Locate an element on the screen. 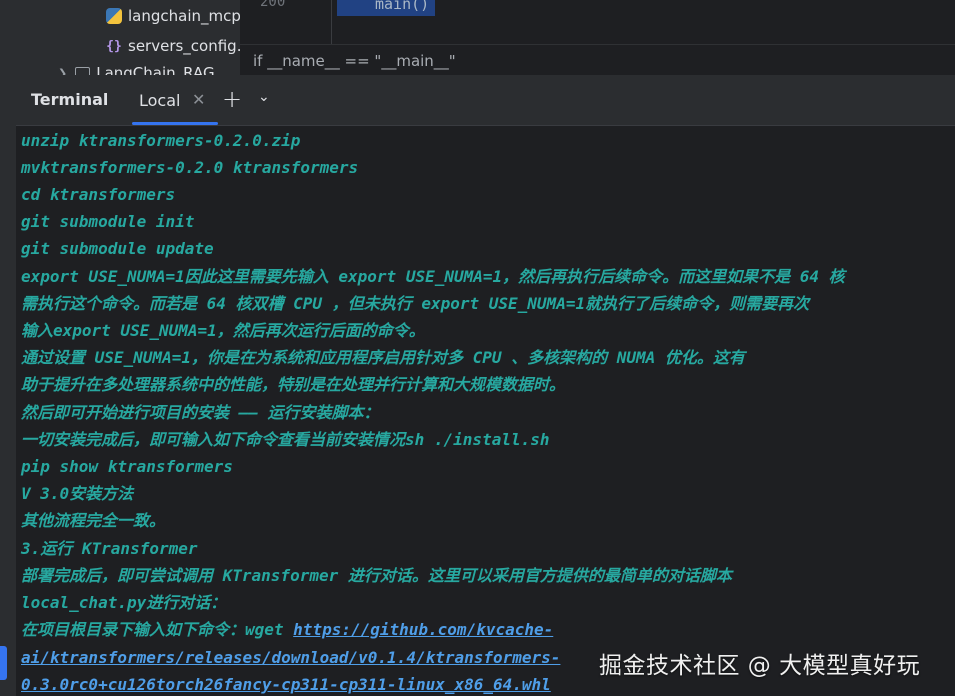 This screenshot has height=696, width=955. watermark: 掘金技术社区 @ 大模型真好玩 is located at coordinates (760, 666).